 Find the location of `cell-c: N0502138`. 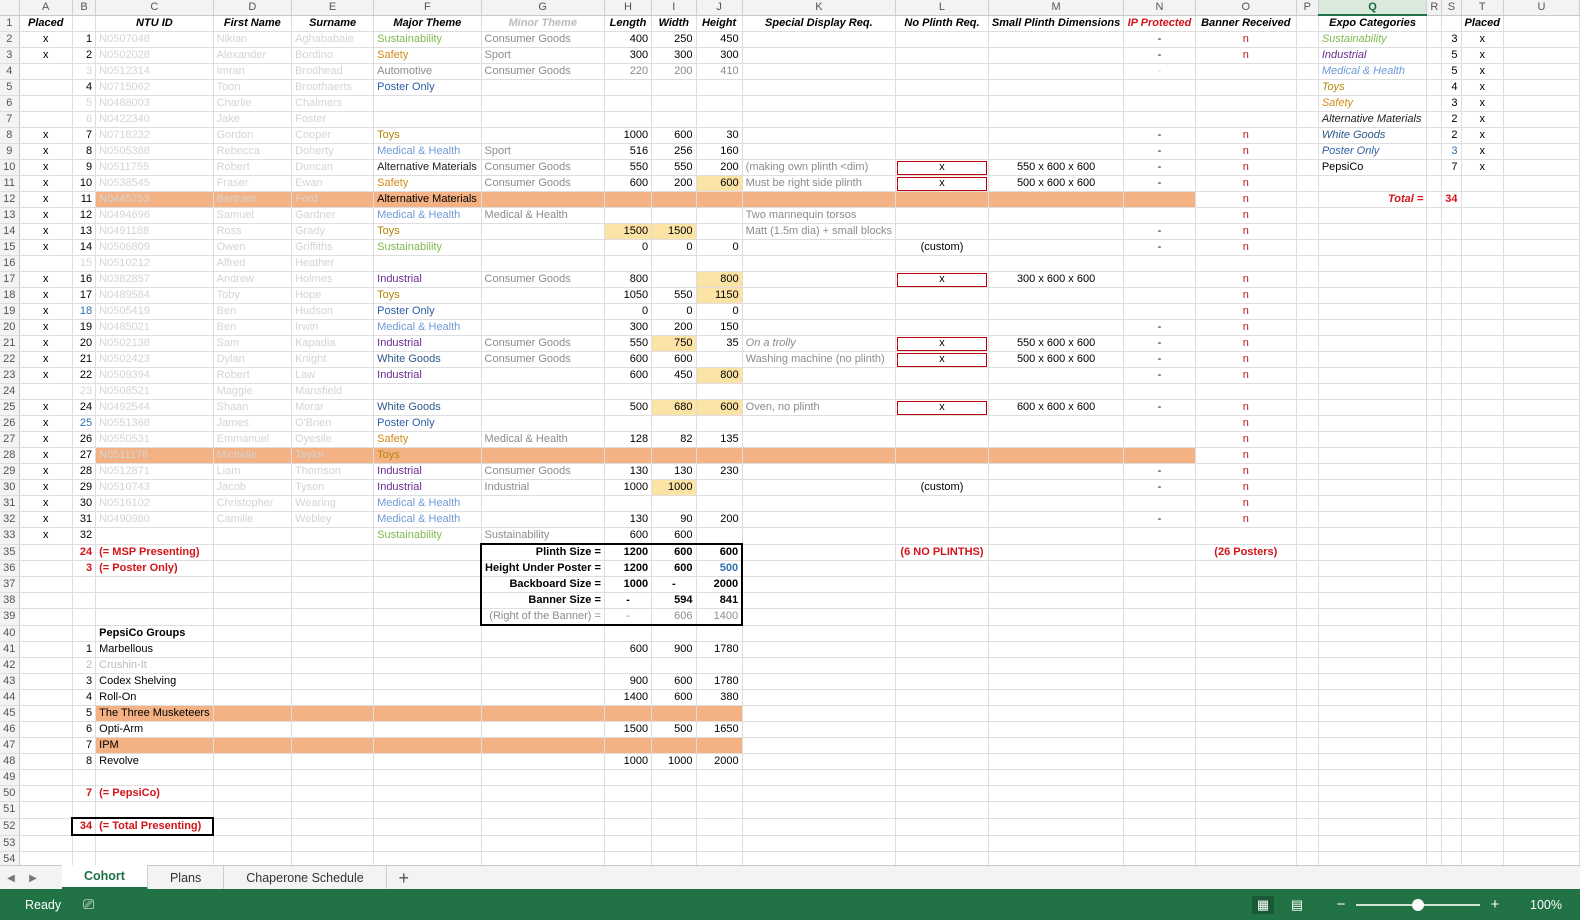

cell-c: N0502138 is located at coordinates (154, 343).